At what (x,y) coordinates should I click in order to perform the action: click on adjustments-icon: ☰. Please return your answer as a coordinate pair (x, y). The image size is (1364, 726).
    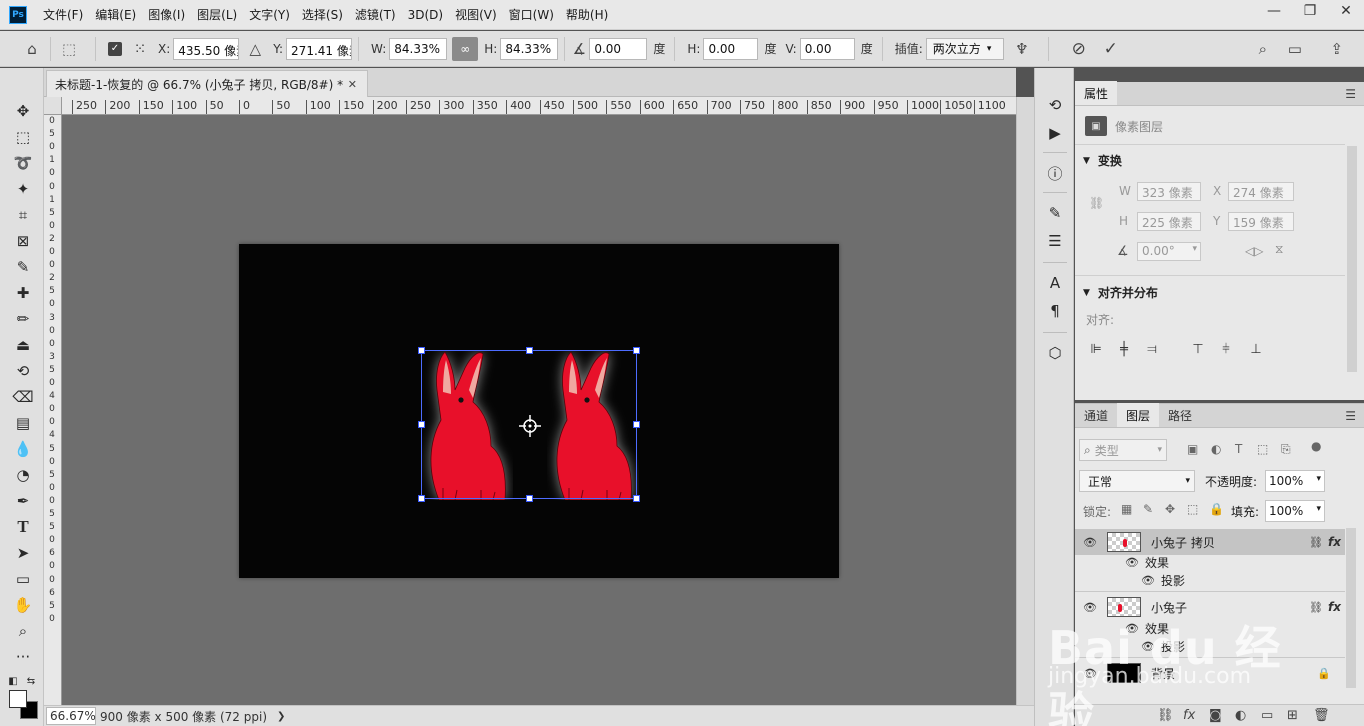
    Looking at the image, I should click on (1055, 241).